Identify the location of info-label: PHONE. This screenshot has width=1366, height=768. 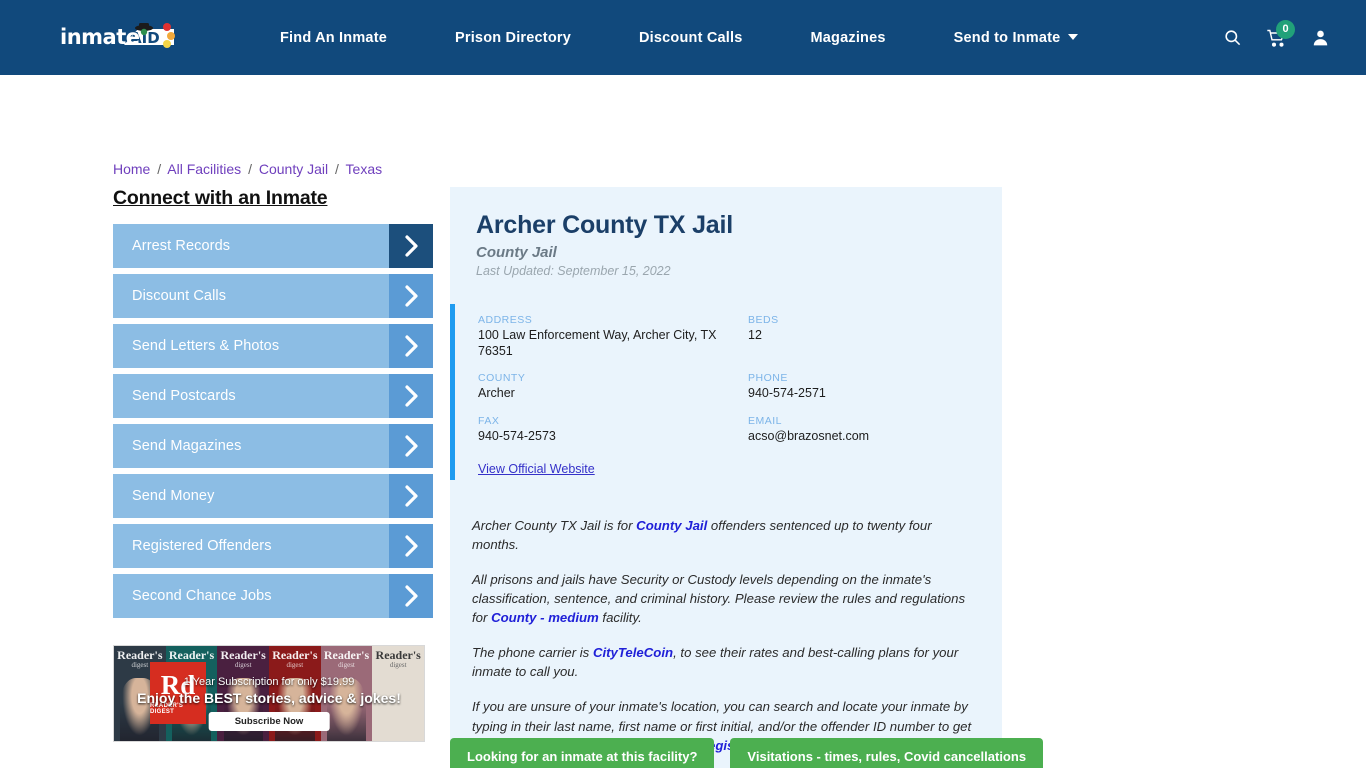
(768, 378).